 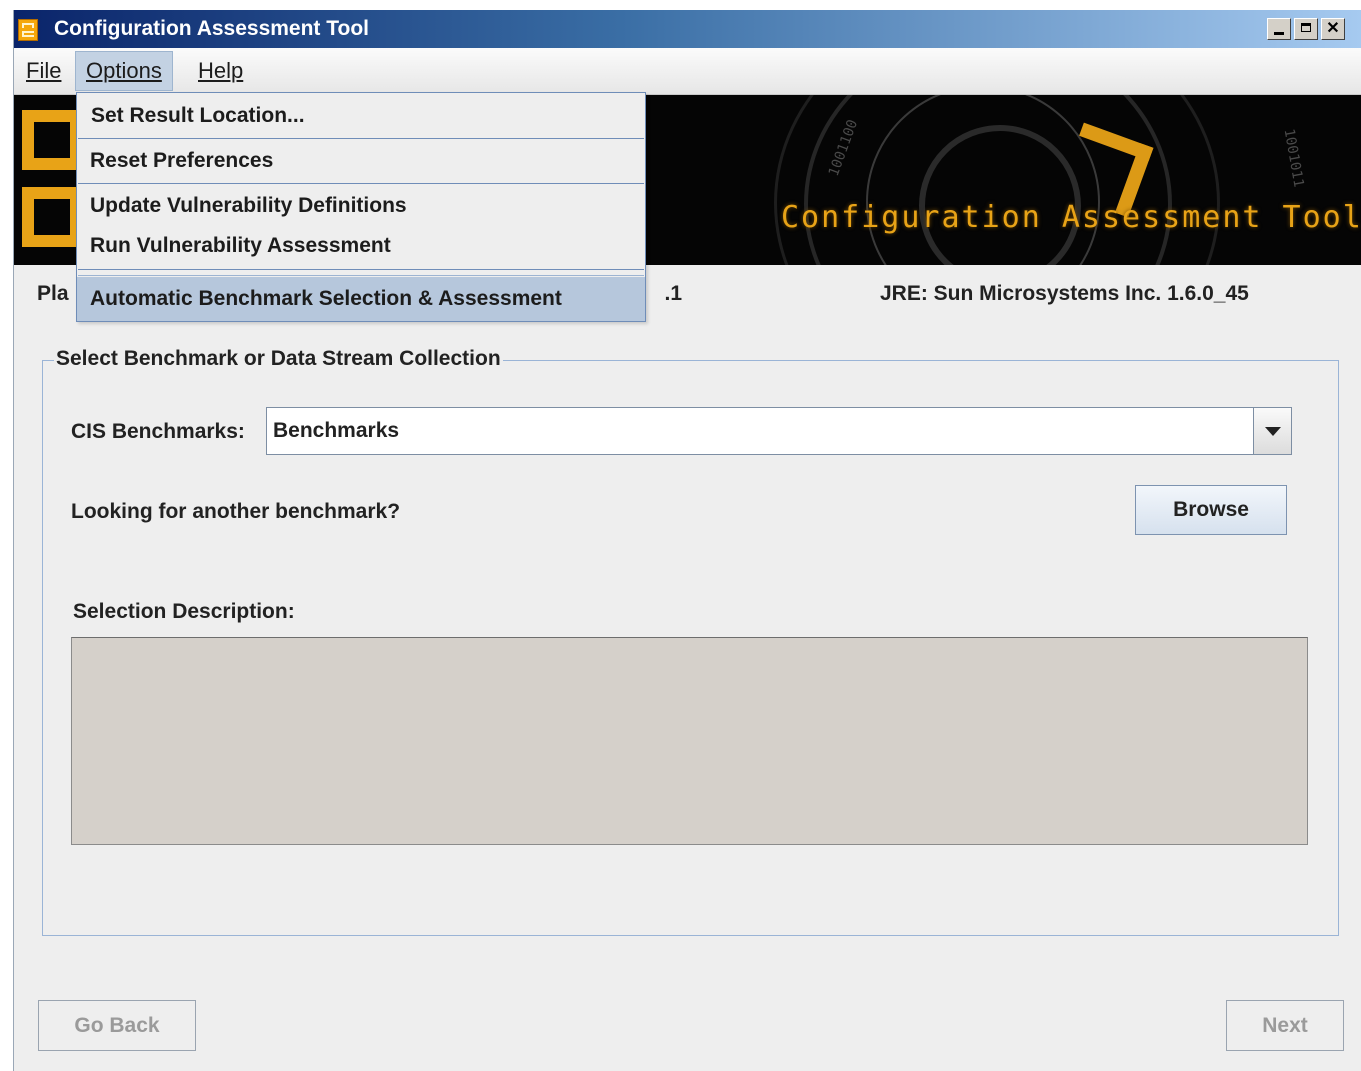 I want to click on menu-item-update-vulnerability-definitions: Update Vulnerability Definitions, so click(x=361, y=204).